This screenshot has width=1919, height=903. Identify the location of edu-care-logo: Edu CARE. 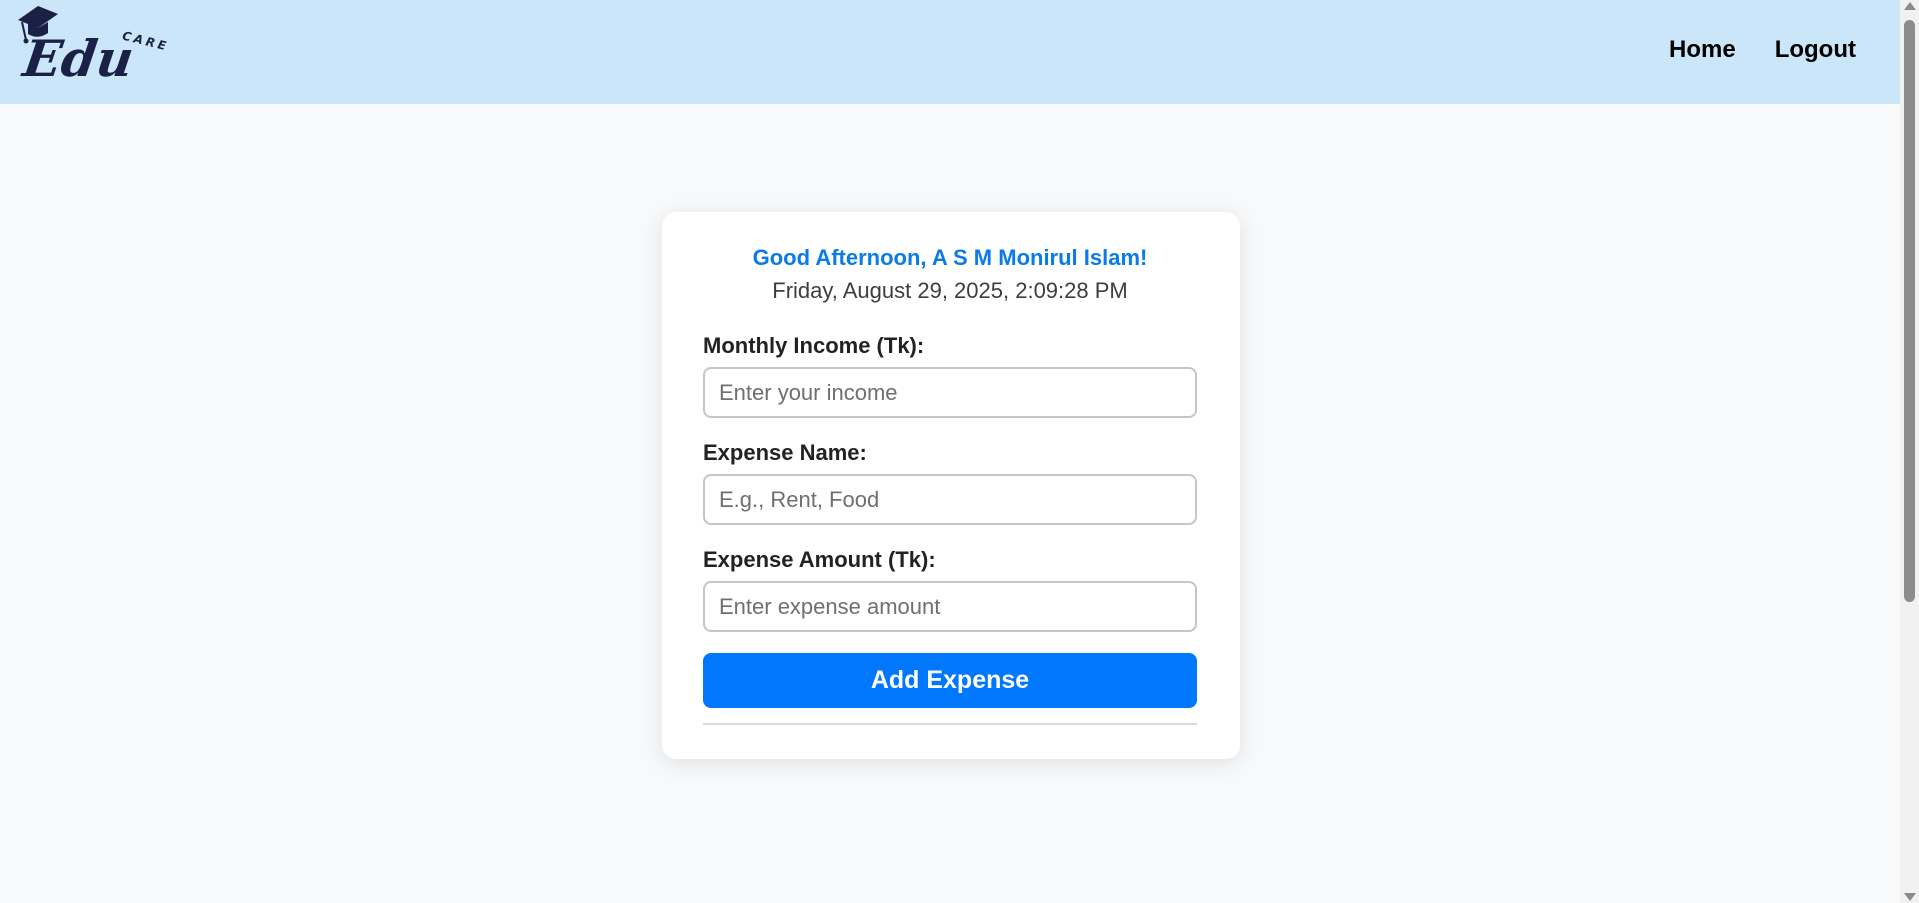
(96, 43).